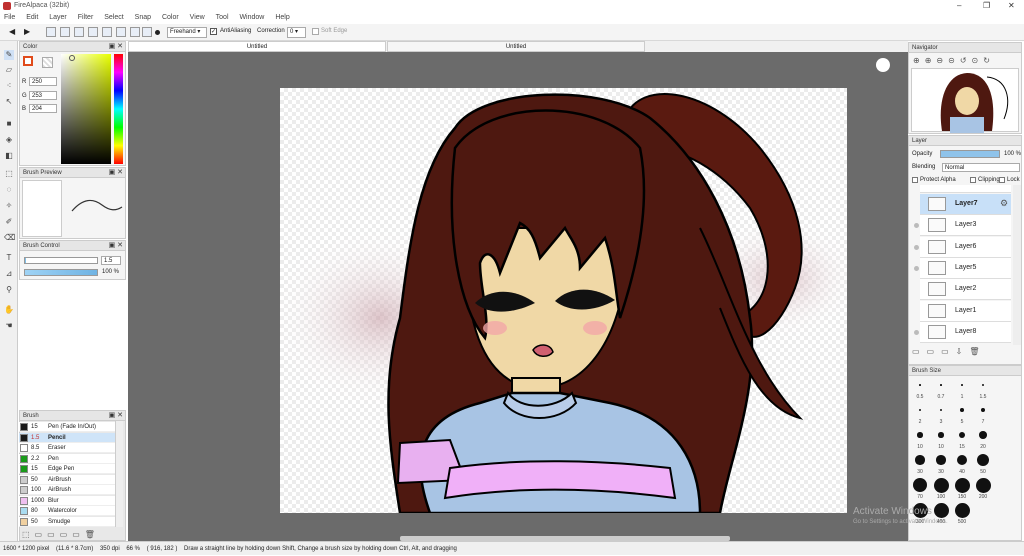 Image resolution: width=1024 pixels, height=556 pixels. What do you see at coordinates (959, 5) in the screenshot?
I see `minimize-button: –` at bounding box center [959, 5].